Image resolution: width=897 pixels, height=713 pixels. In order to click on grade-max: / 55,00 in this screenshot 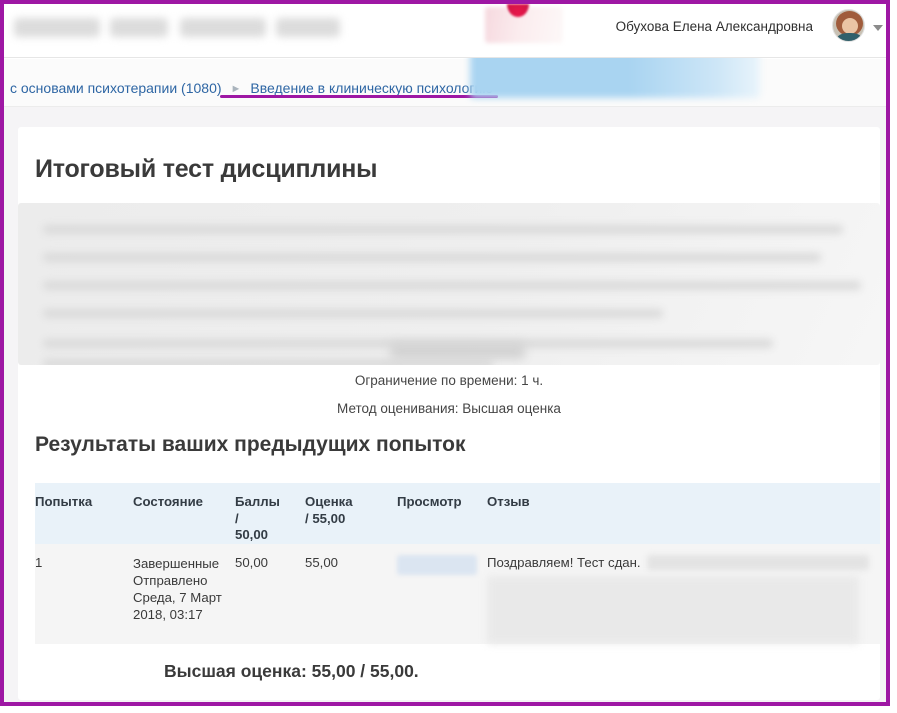, I will do `click(325, 518)`.